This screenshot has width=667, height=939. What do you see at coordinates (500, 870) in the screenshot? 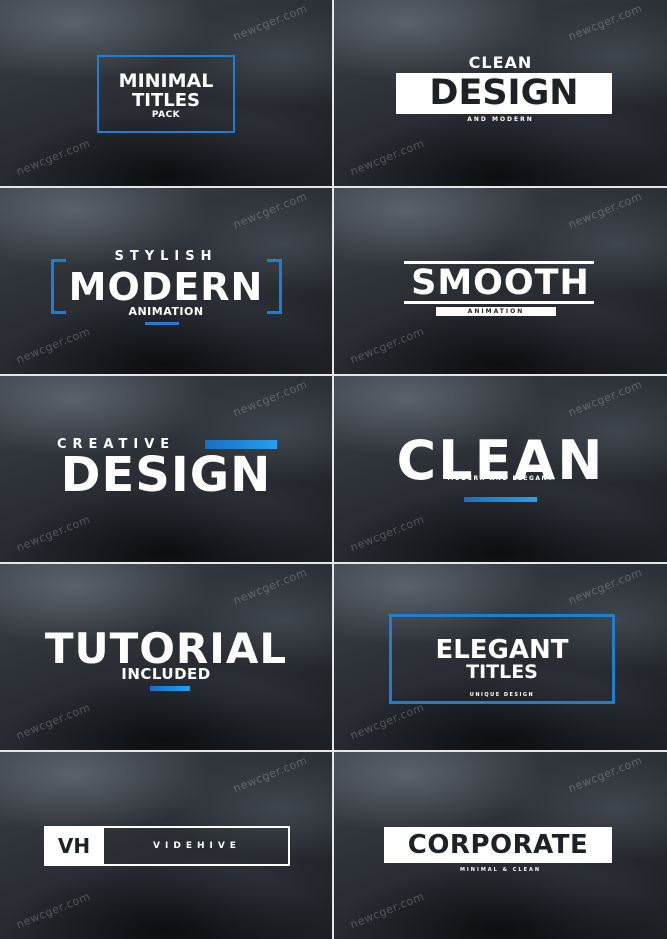
I see `title-line-2: MINIMAL & CLEAN` at bounding box center [500, 870].